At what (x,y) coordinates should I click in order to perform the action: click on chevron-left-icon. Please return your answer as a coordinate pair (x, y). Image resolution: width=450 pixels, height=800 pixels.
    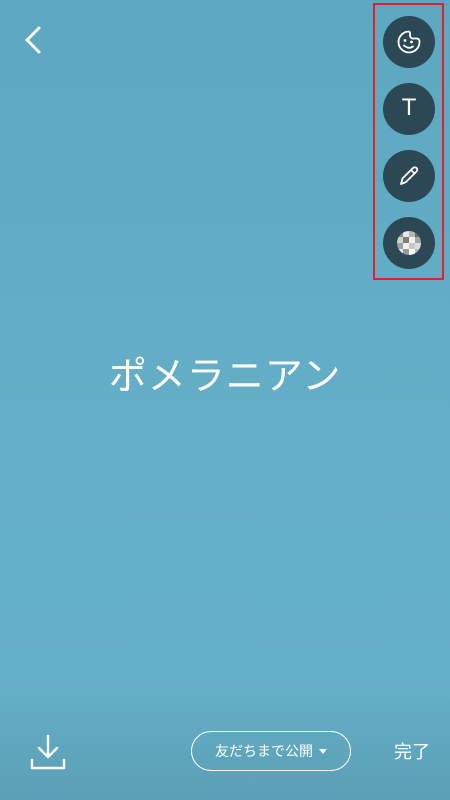
    Looking at the image, I should click on (33, 40).